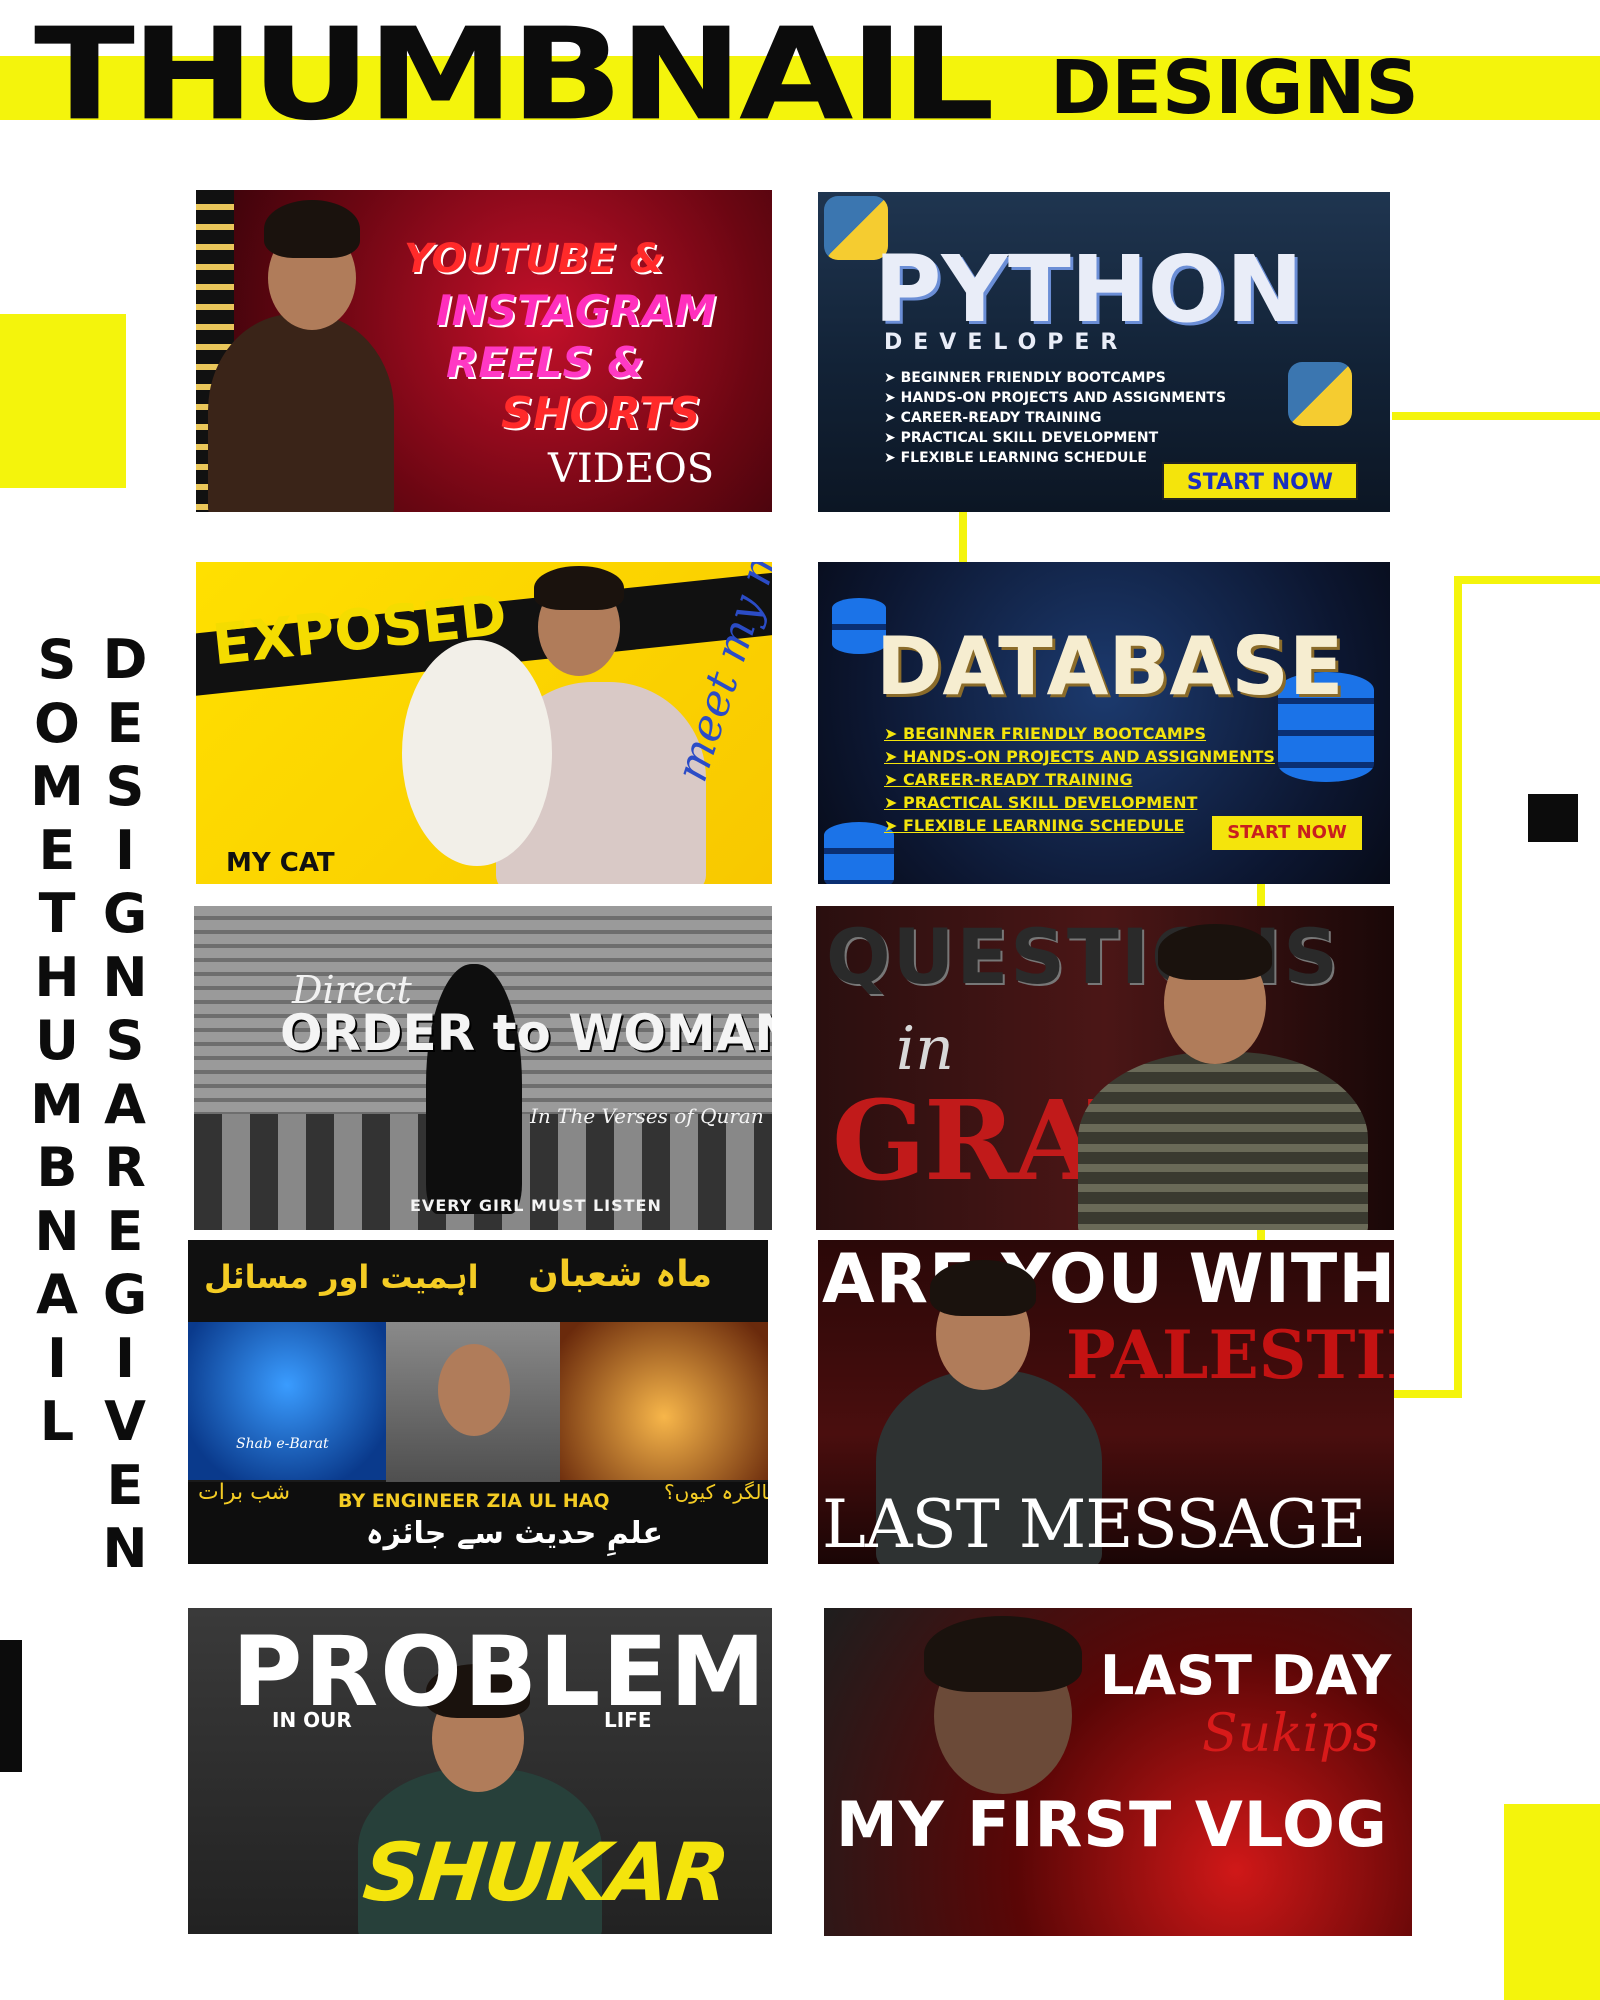 This screenshot has height=2000, width=1600. I want to click on thumb-line-first-vlog: MY FIRST VLOG, so click(1112, 1824).